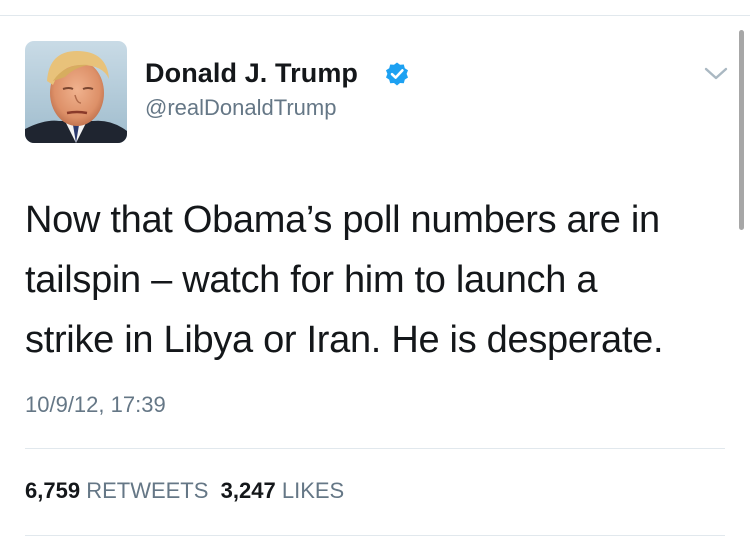  Describe the element at coordinates (76, 92) in the screenshot. I see `avatar` at that location.